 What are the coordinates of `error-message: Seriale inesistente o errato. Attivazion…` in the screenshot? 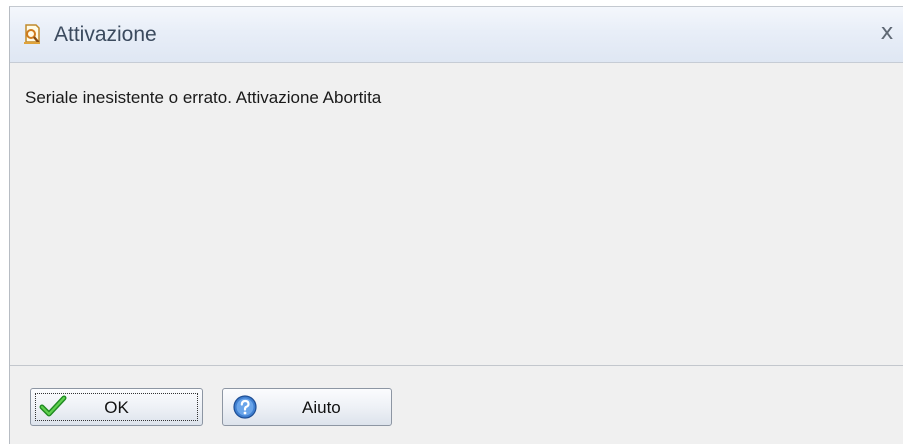 It's located at (203, 97).